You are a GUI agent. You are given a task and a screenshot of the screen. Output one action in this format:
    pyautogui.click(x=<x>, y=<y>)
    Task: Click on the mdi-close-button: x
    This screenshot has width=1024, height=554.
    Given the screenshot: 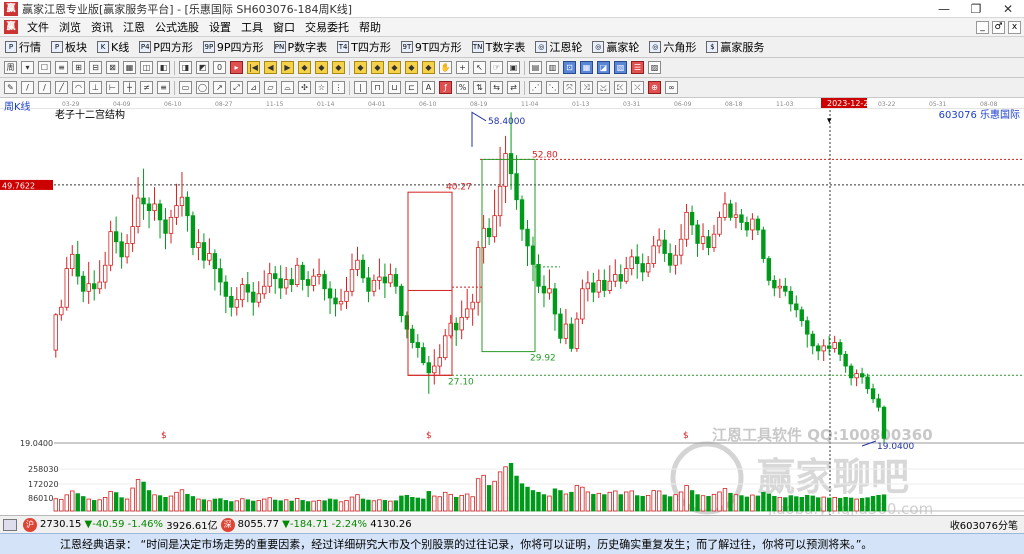 What is the action you would take?
    pyautogui.click(x=1014, y=27)
    